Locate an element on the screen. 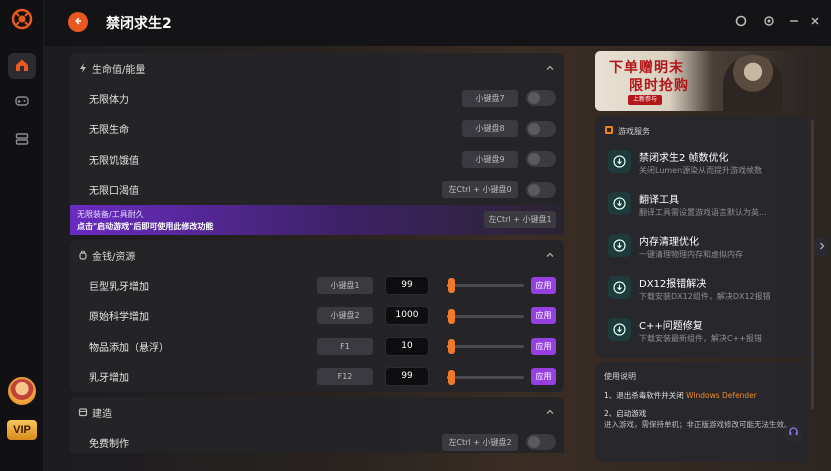 Image resolution: width=831 pixels, height=471 pixels. row-label: 免费制作 is located at coordinates (109, 444).